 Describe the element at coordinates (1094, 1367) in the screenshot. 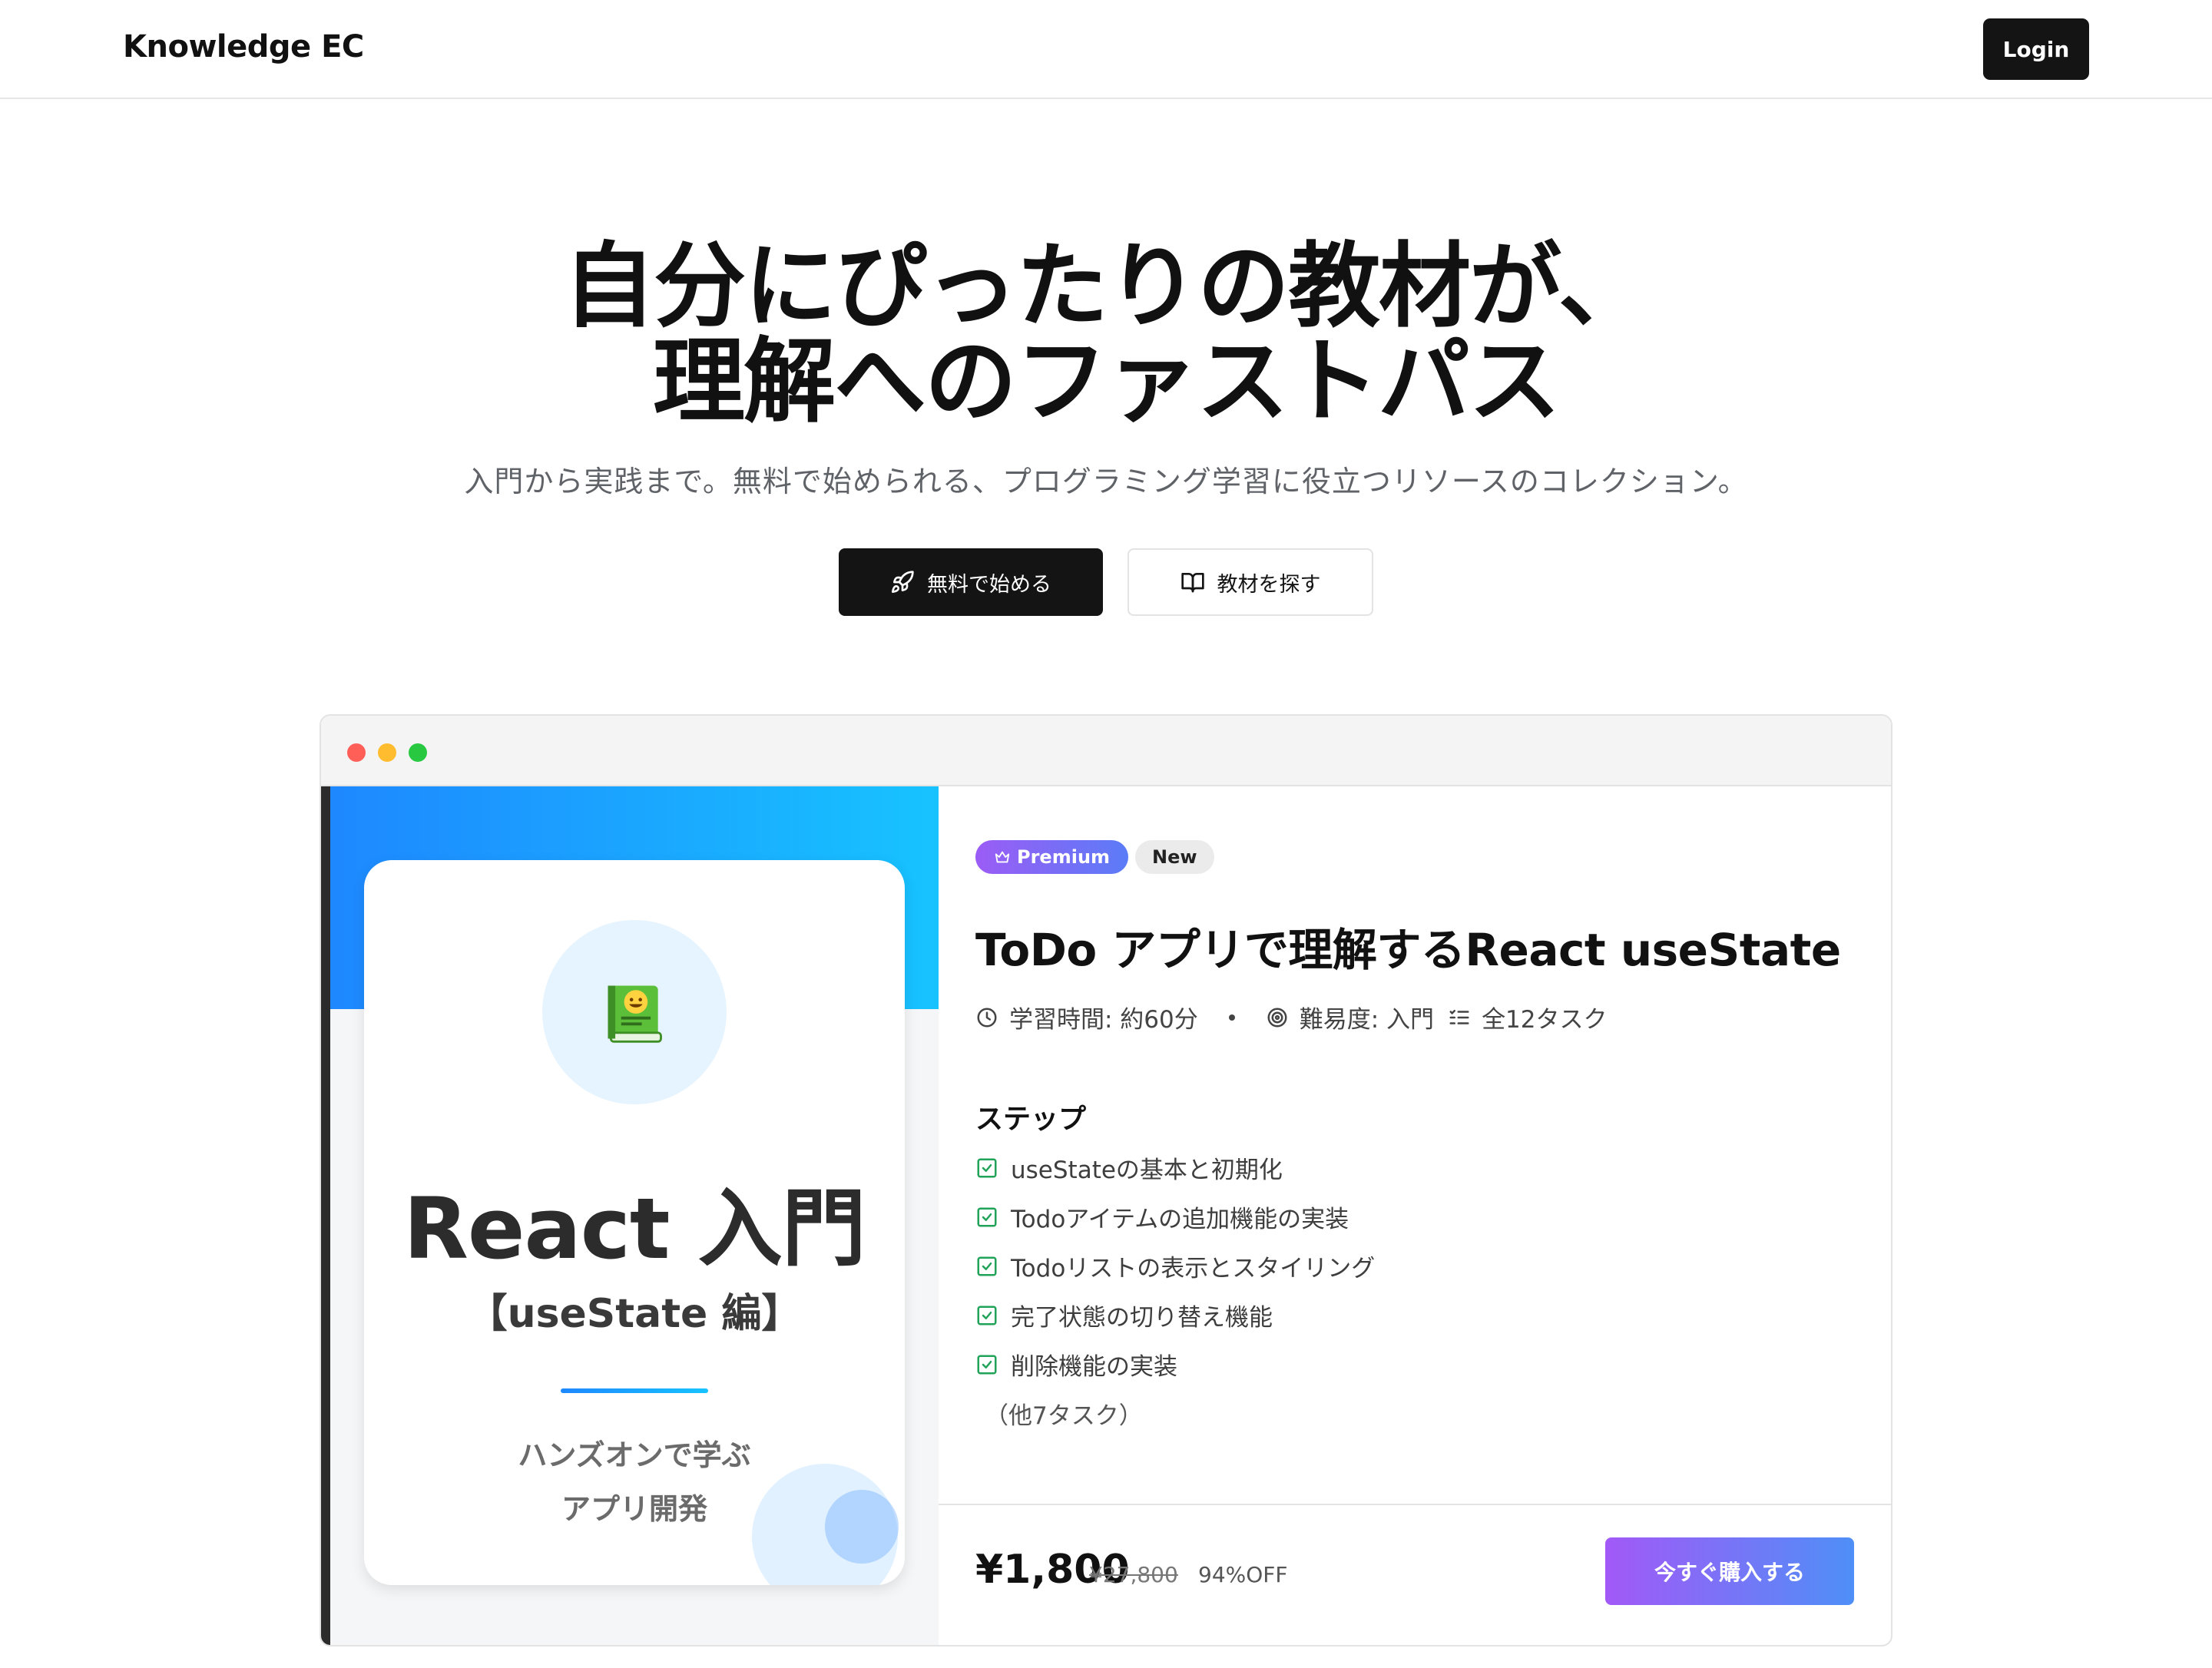

I see `step-label: 削除機能の実装` at that location.